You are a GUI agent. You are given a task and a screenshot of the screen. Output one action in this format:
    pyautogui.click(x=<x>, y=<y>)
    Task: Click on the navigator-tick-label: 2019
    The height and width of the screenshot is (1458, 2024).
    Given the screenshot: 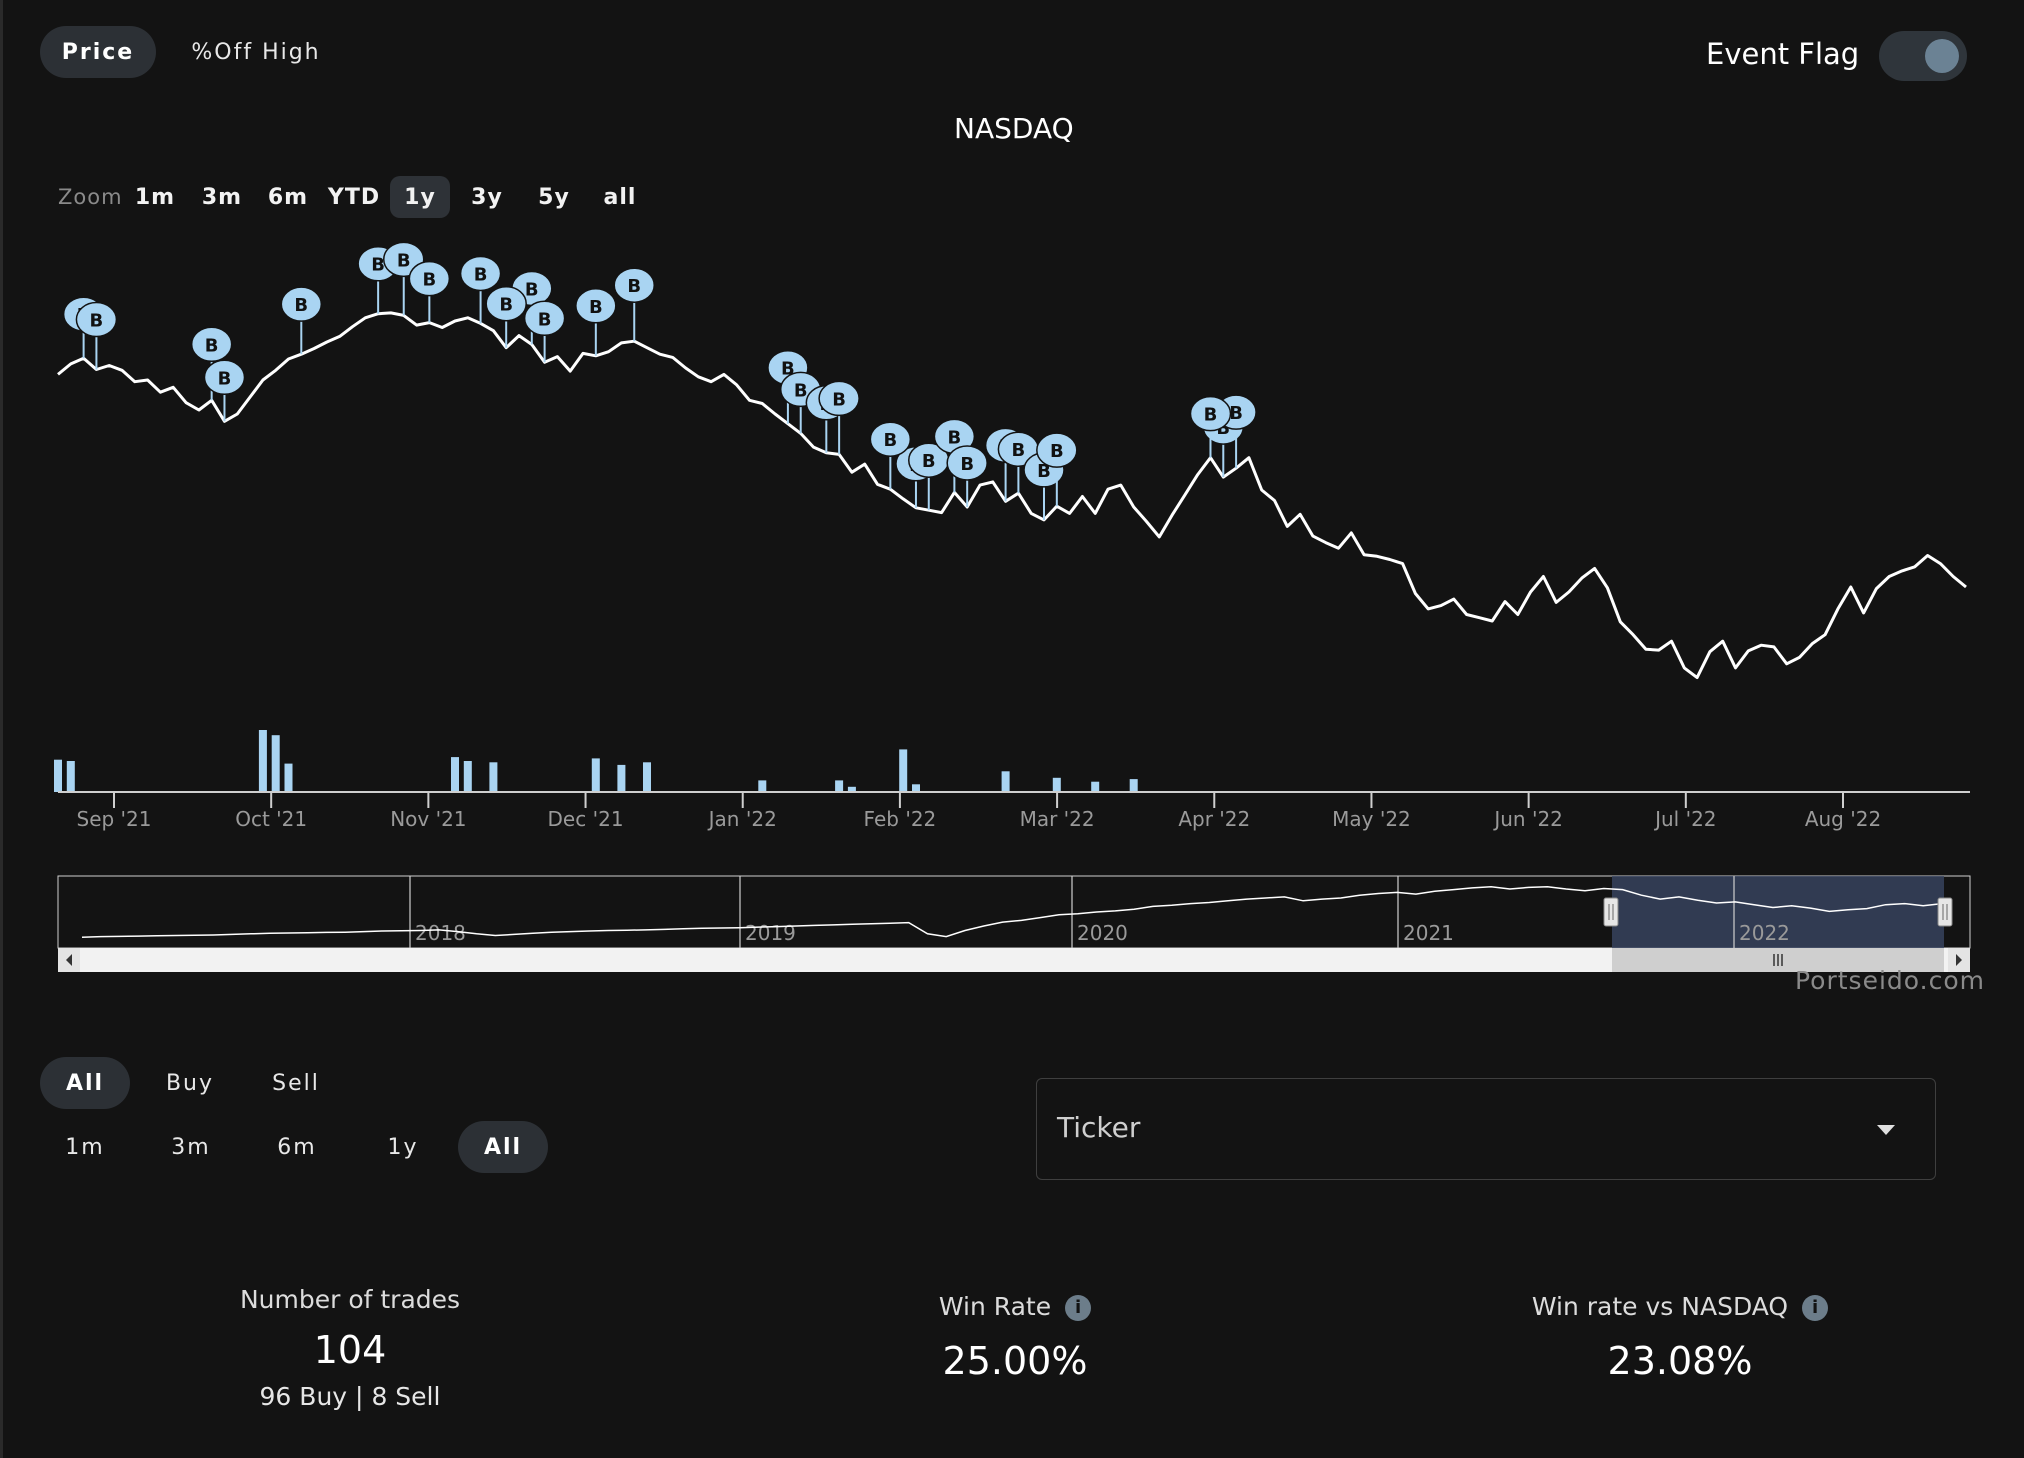 What is the action you would take?
    pyautogui.click(x=770, y=933)
    